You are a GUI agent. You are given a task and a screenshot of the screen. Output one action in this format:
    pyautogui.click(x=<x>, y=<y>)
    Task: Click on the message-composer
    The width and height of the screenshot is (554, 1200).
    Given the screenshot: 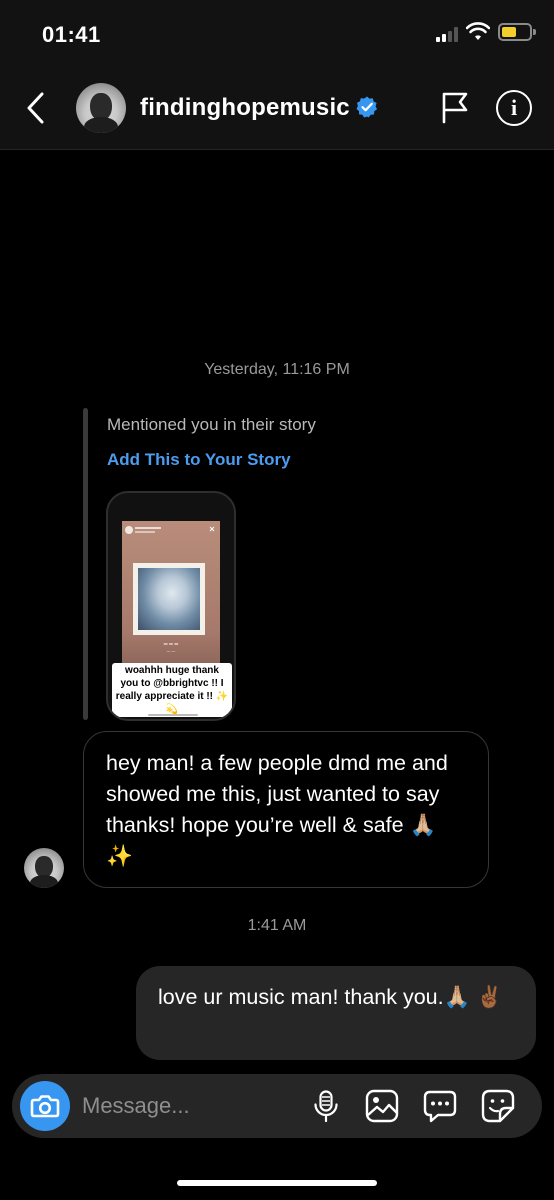 What is the action you would take?
    pyautogui.click(x=277, y=1106)
    